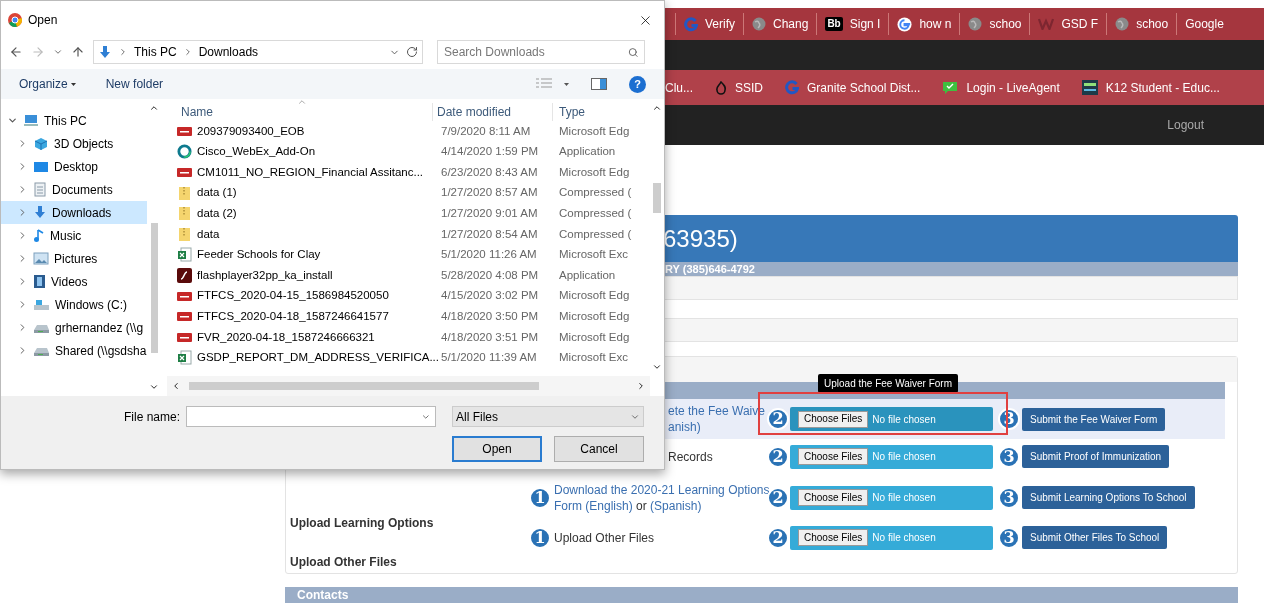 Image resolution: width=1264 pixels, height=604 pixels. Describe the element at coordinates (1094, 419) in the screenshot. I see `submit-button: Submit the Fee Waiver Form` at that location.